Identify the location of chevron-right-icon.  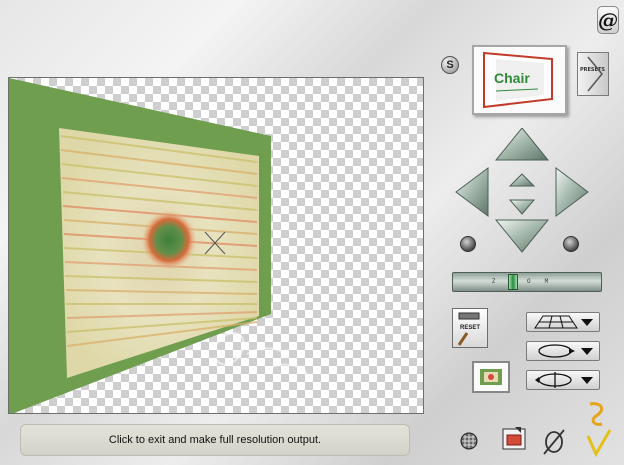
(595, 74).